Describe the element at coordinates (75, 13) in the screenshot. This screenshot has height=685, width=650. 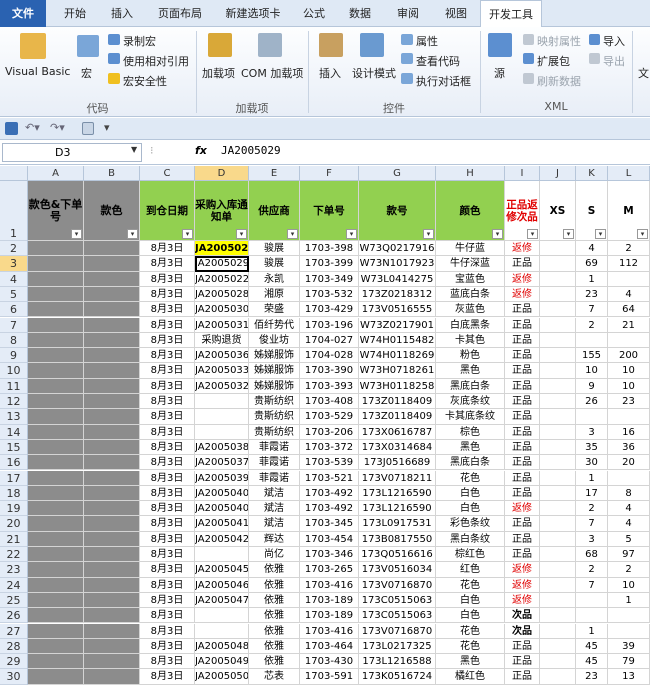
I see `tab-home: 开始` at that location.